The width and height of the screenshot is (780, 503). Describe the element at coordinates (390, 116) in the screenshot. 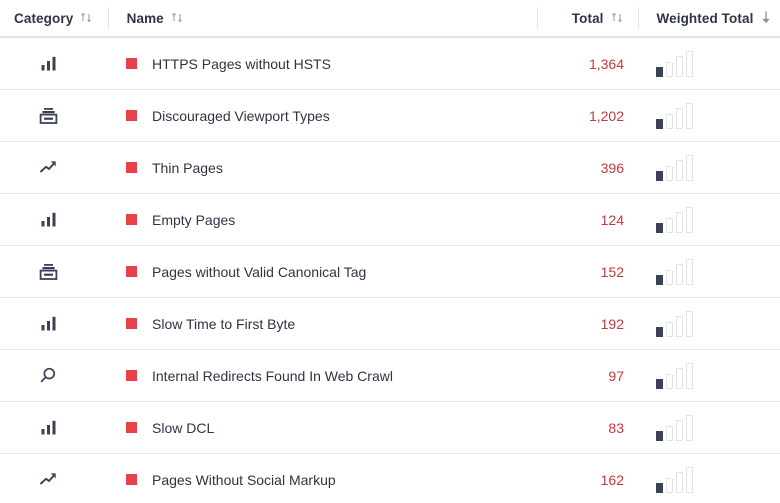

I see `table-row: Discouraged Viewport Types 1,202` at that location.